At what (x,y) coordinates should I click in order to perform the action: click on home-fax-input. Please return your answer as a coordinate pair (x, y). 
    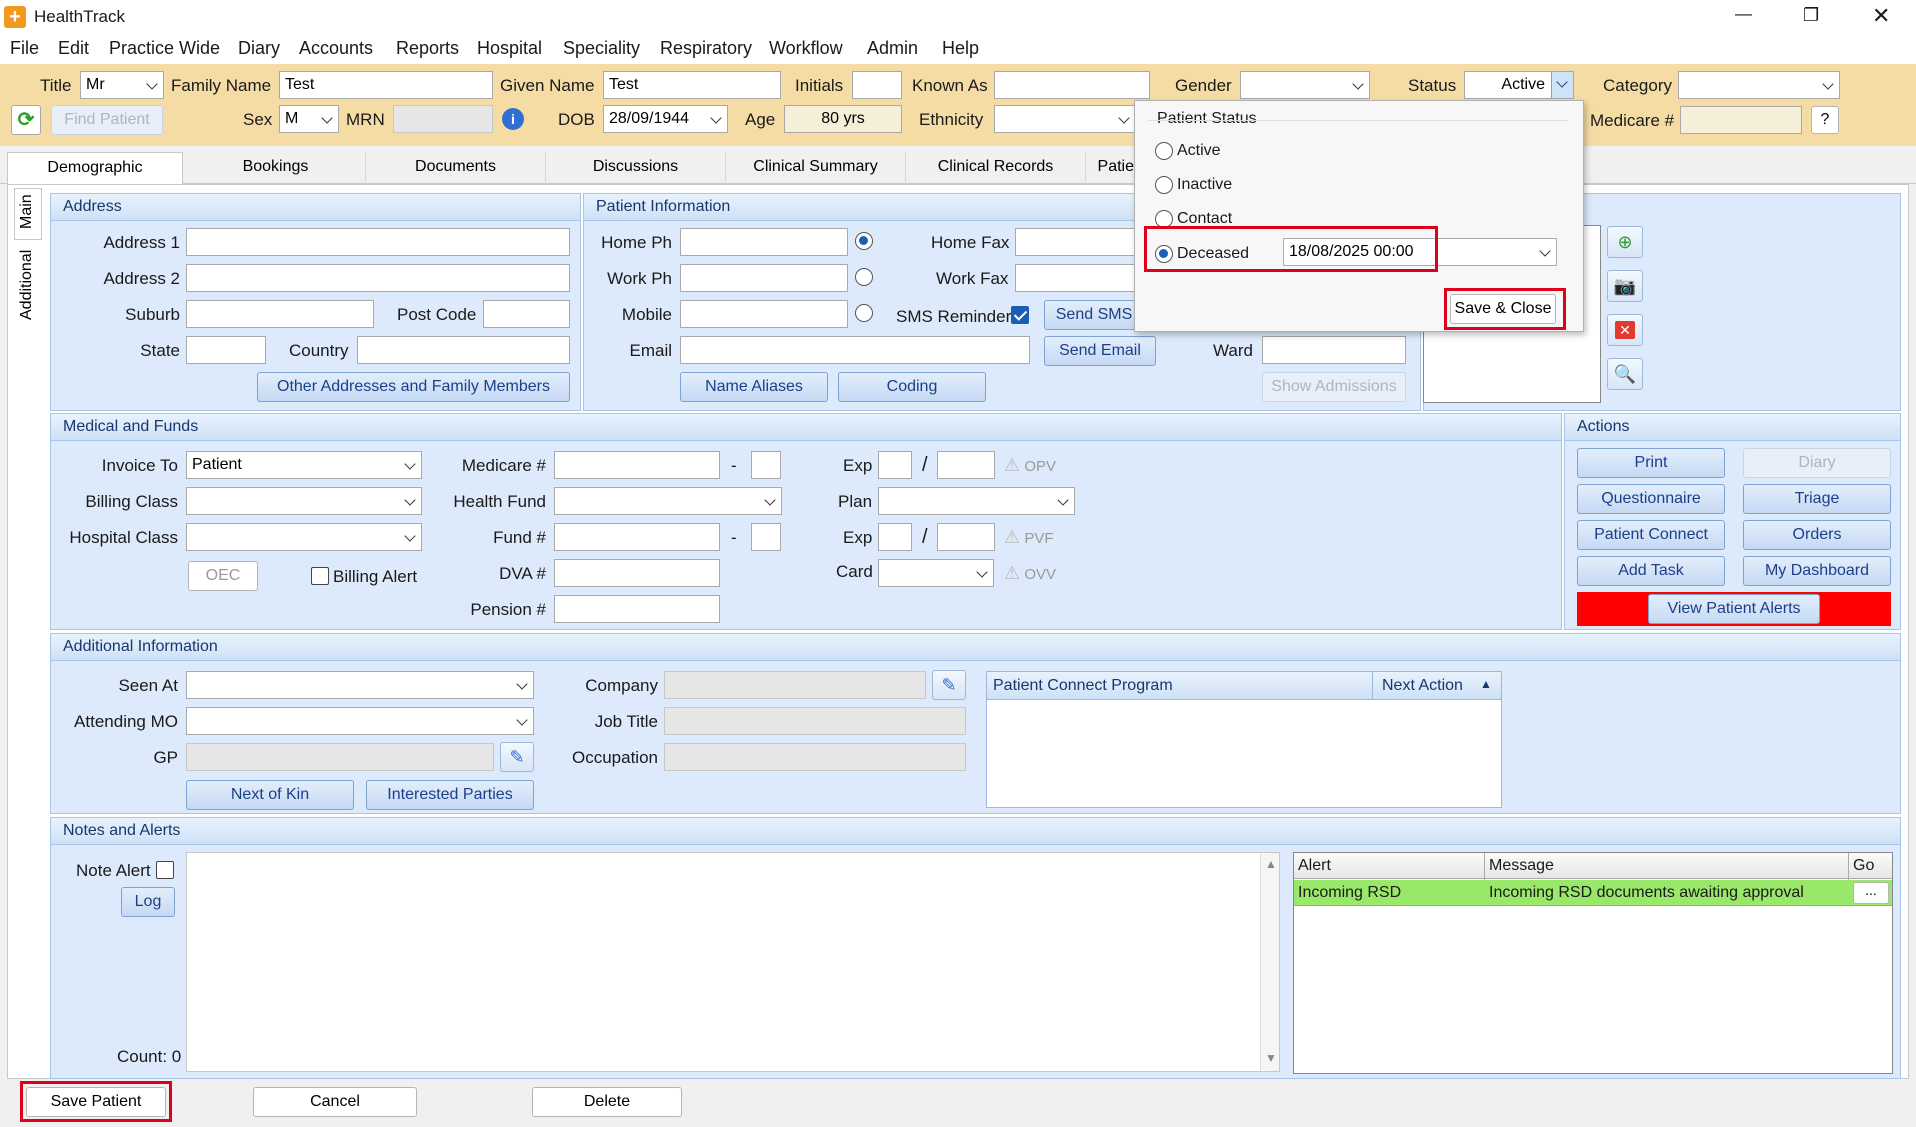
    Looking at the image, I should click on (1075, 242).